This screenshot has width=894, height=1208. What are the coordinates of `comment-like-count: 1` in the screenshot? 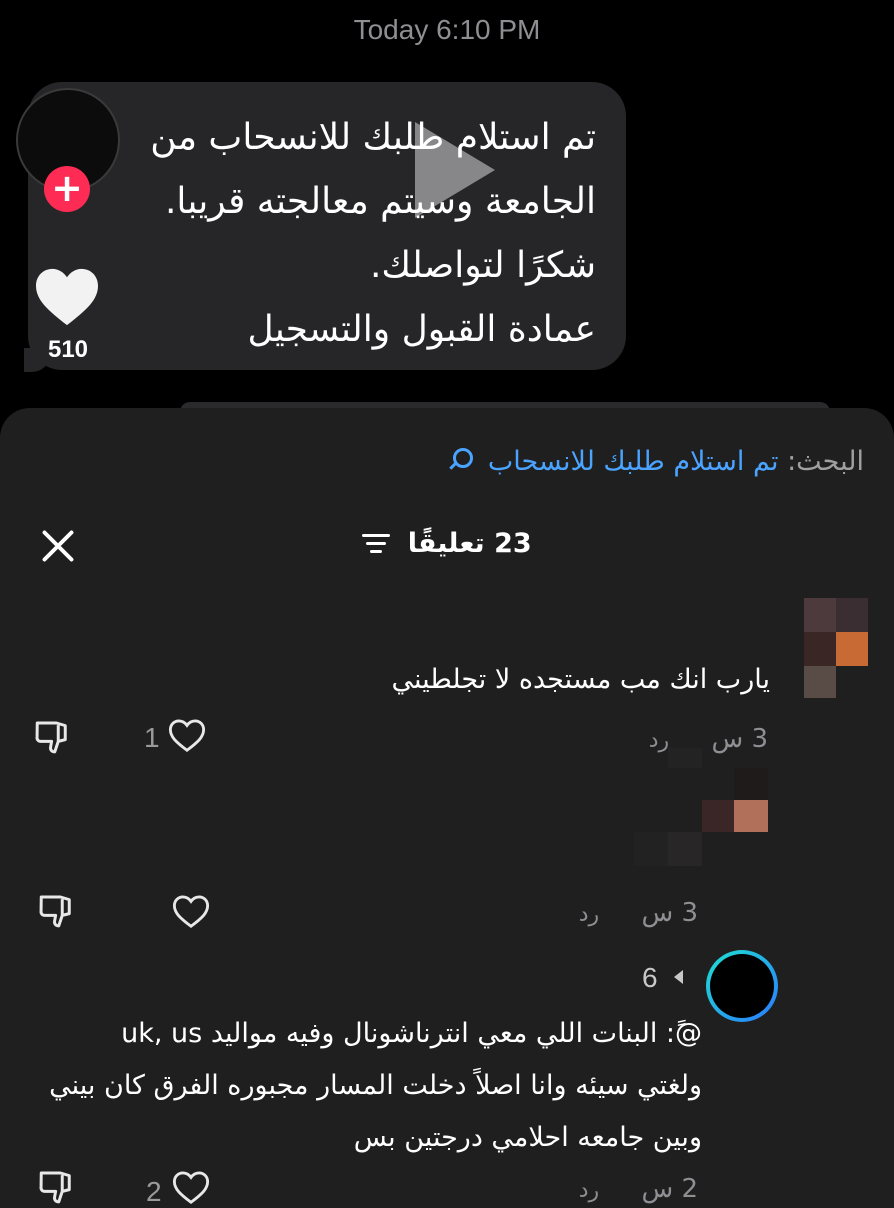 It's located at (152, 737).